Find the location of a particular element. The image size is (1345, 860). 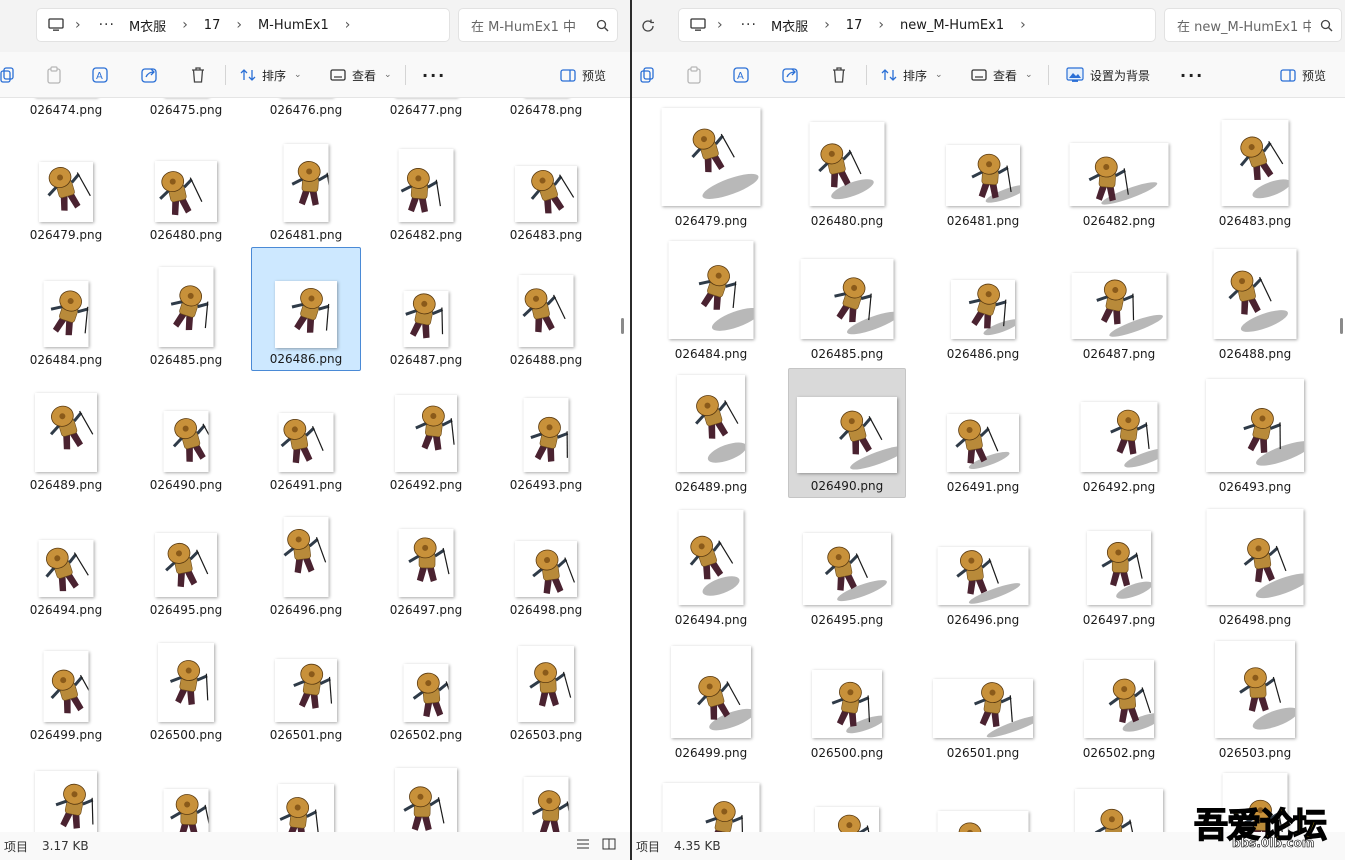

file-item: 026476.png is located at coordinates (306, 109).